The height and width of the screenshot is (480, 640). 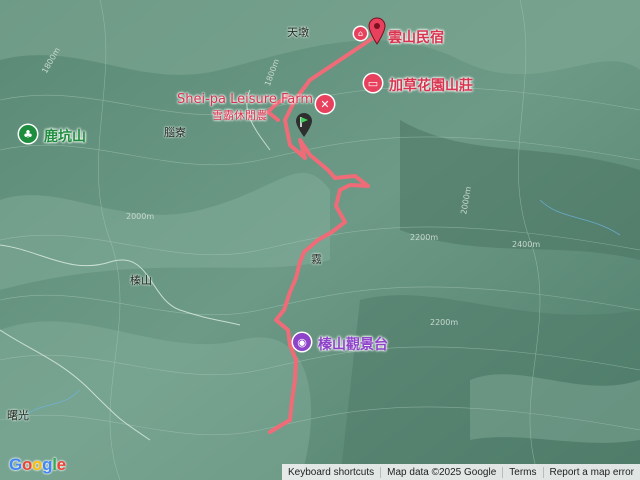 I want to click on google-logo: Google, so click(x=37, y=464).